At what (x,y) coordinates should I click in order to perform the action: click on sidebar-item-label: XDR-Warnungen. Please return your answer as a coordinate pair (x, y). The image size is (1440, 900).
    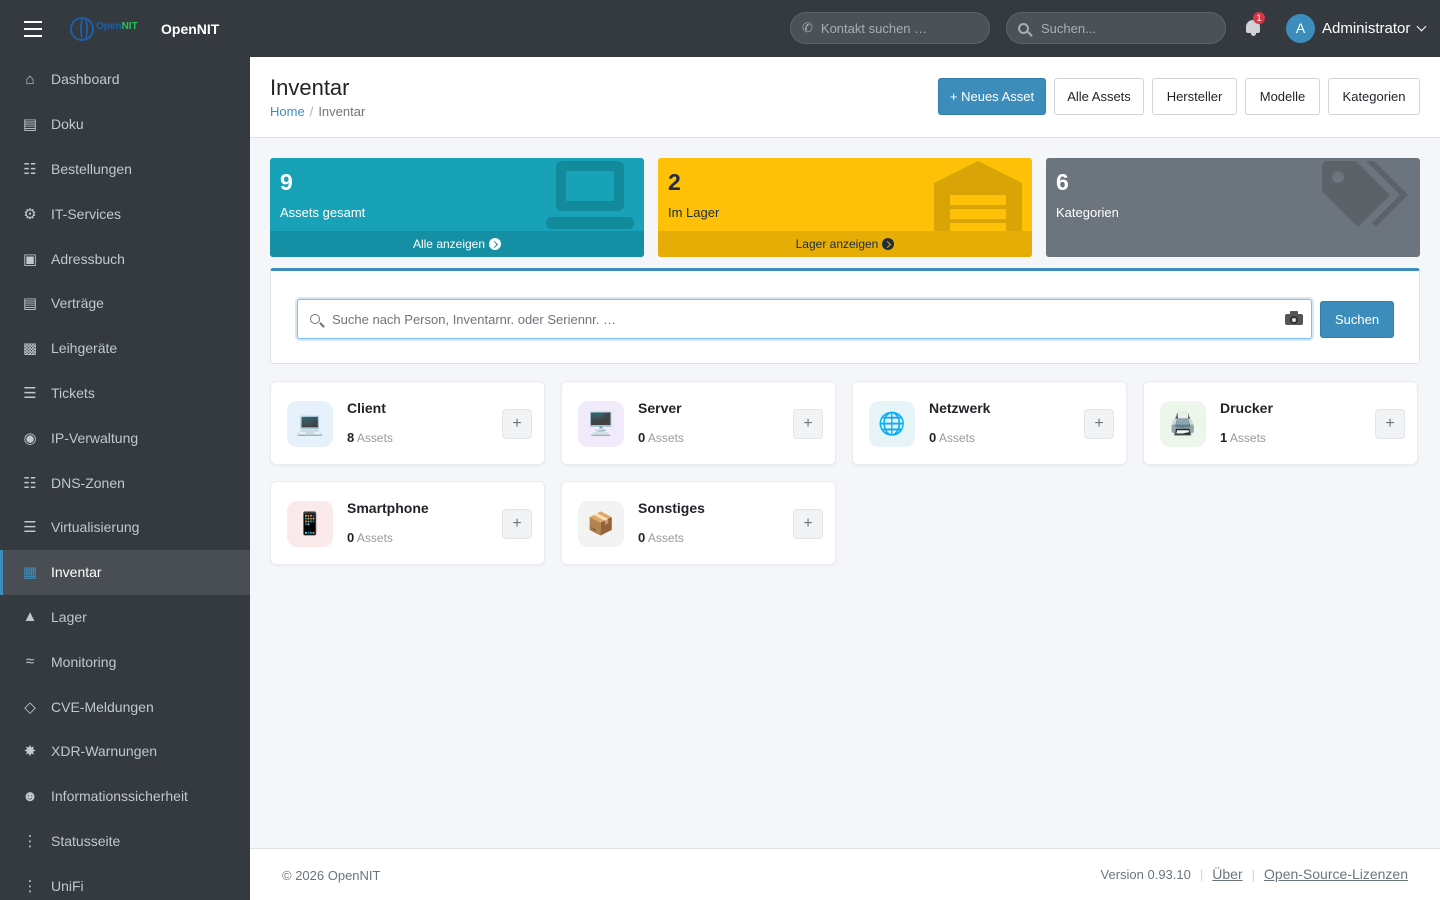
    Looking at the image, I should click on (104, 751).